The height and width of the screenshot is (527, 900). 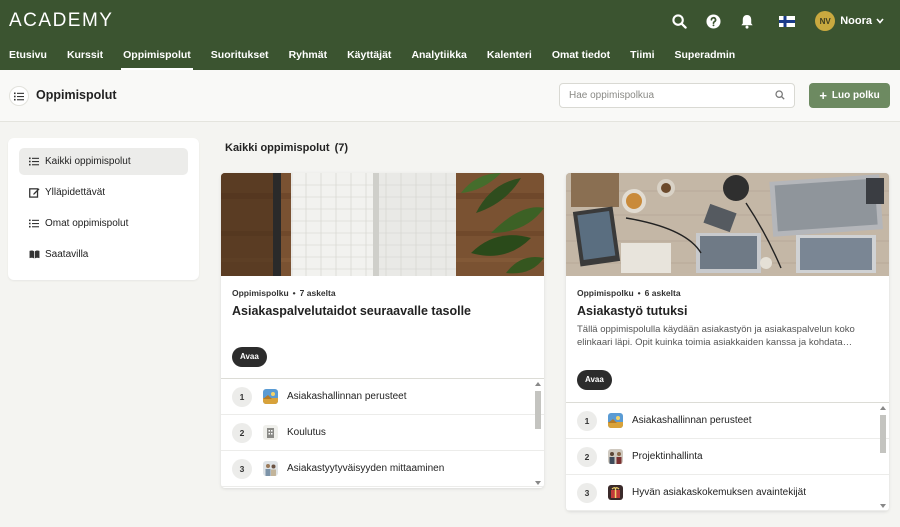 I want to click on card-steps-count: 7 askelta, so click(x=317, y=293).